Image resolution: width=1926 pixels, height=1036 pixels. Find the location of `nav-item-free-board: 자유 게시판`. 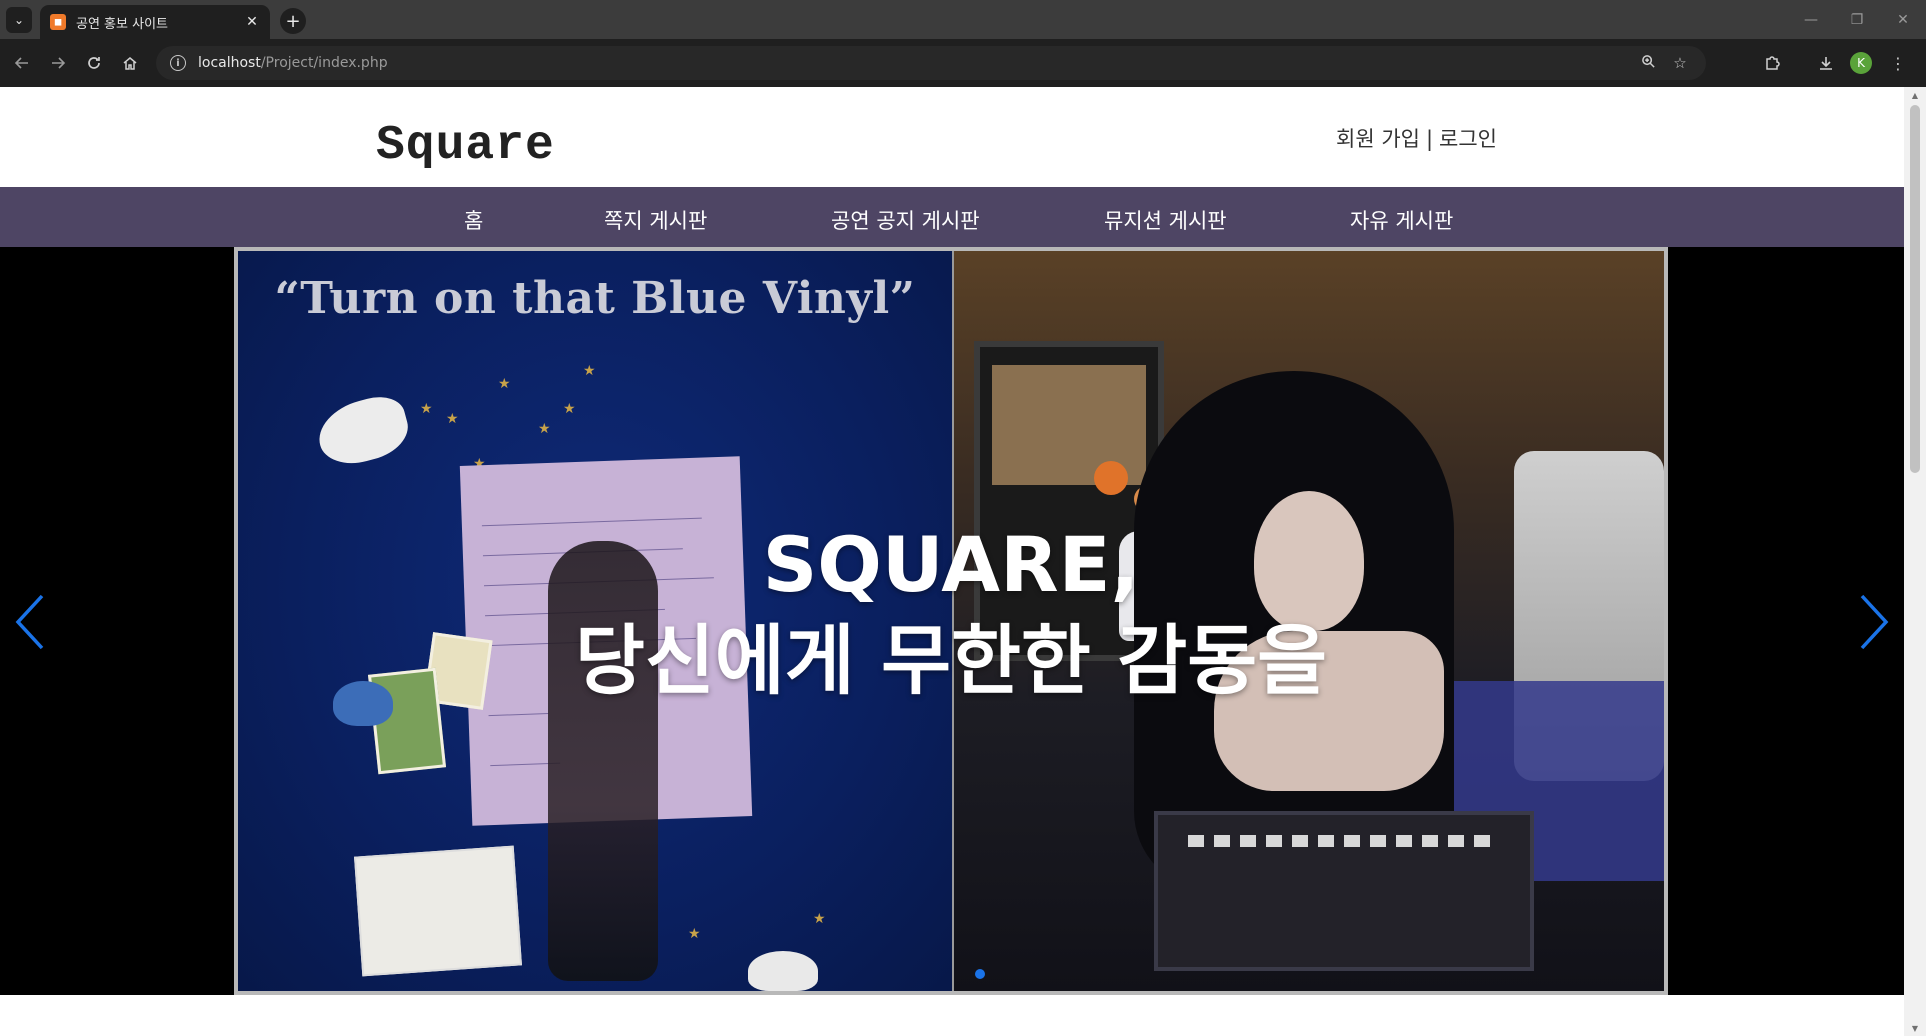

nav-item-free-board: 자유 게시판 is located at coordinates (1401, 220).